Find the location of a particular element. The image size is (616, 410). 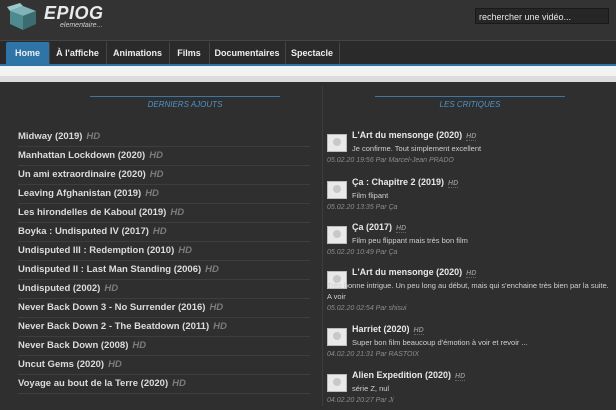

review-meta: 05.02.20 13:35 Par Ça is located at coordinates (362, 207).